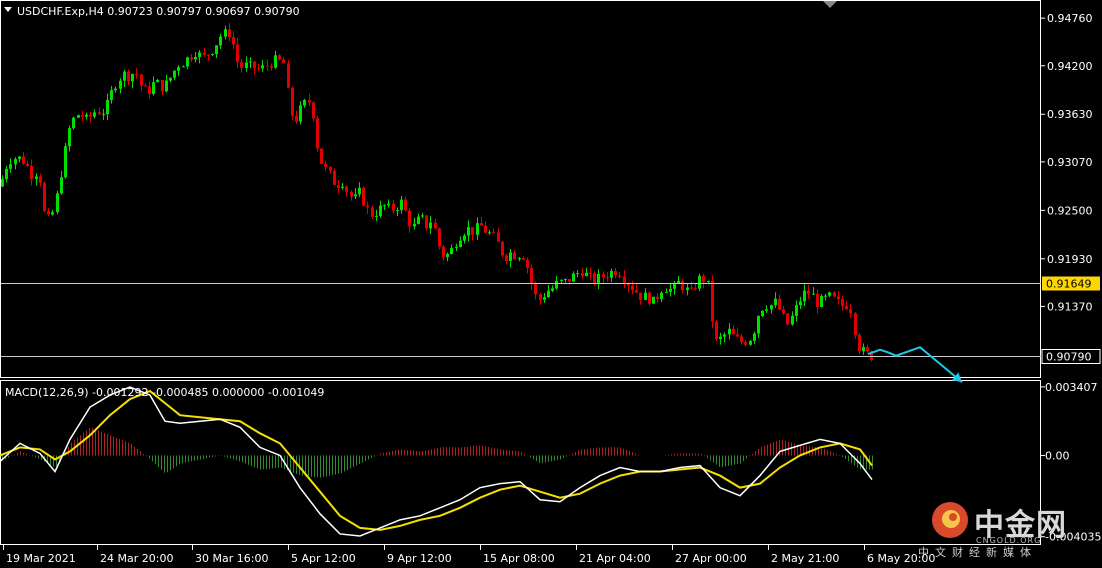 The width and height of the screenshot is (1102, 568). What do you see at coordinates (1057, 455) in the screenshot?
I see `macd-tick-label: 0.00` at bounding box center [1057, 455].